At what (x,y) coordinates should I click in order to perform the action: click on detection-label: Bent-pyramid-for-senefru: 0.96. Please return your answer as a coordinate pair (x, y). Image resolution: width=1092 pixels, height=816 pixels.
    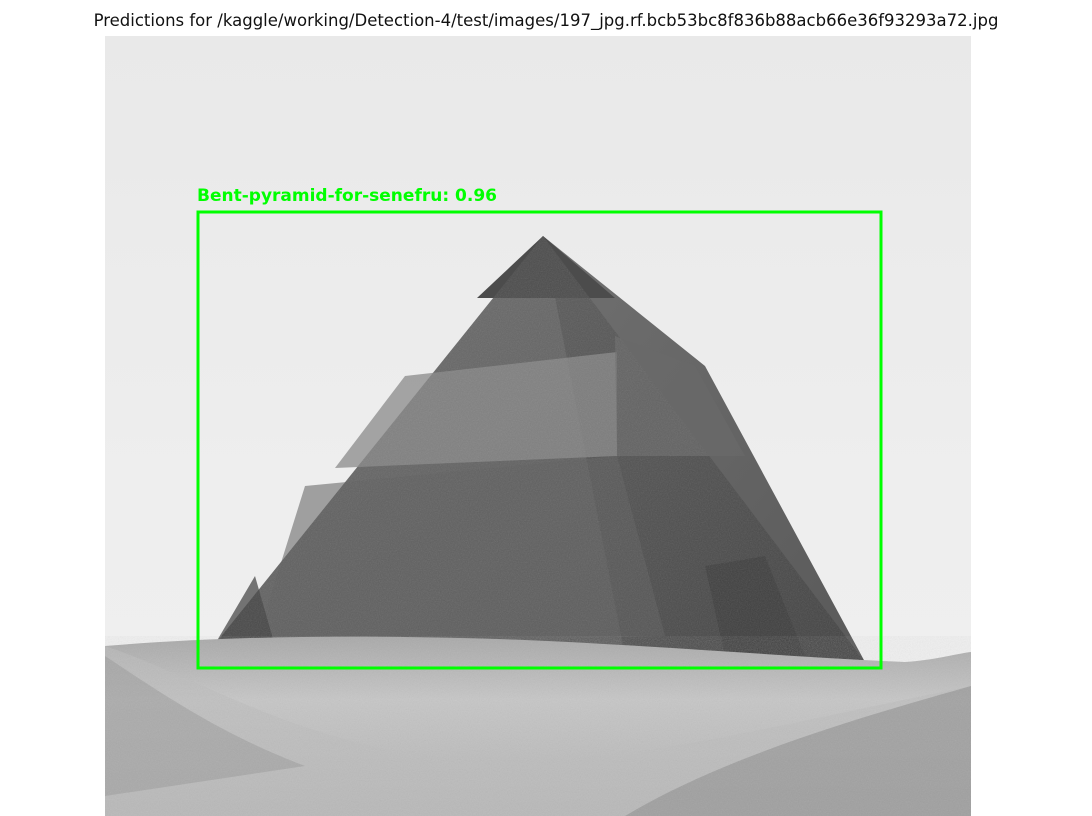
    Looking at the image, I should click on (347, 196).